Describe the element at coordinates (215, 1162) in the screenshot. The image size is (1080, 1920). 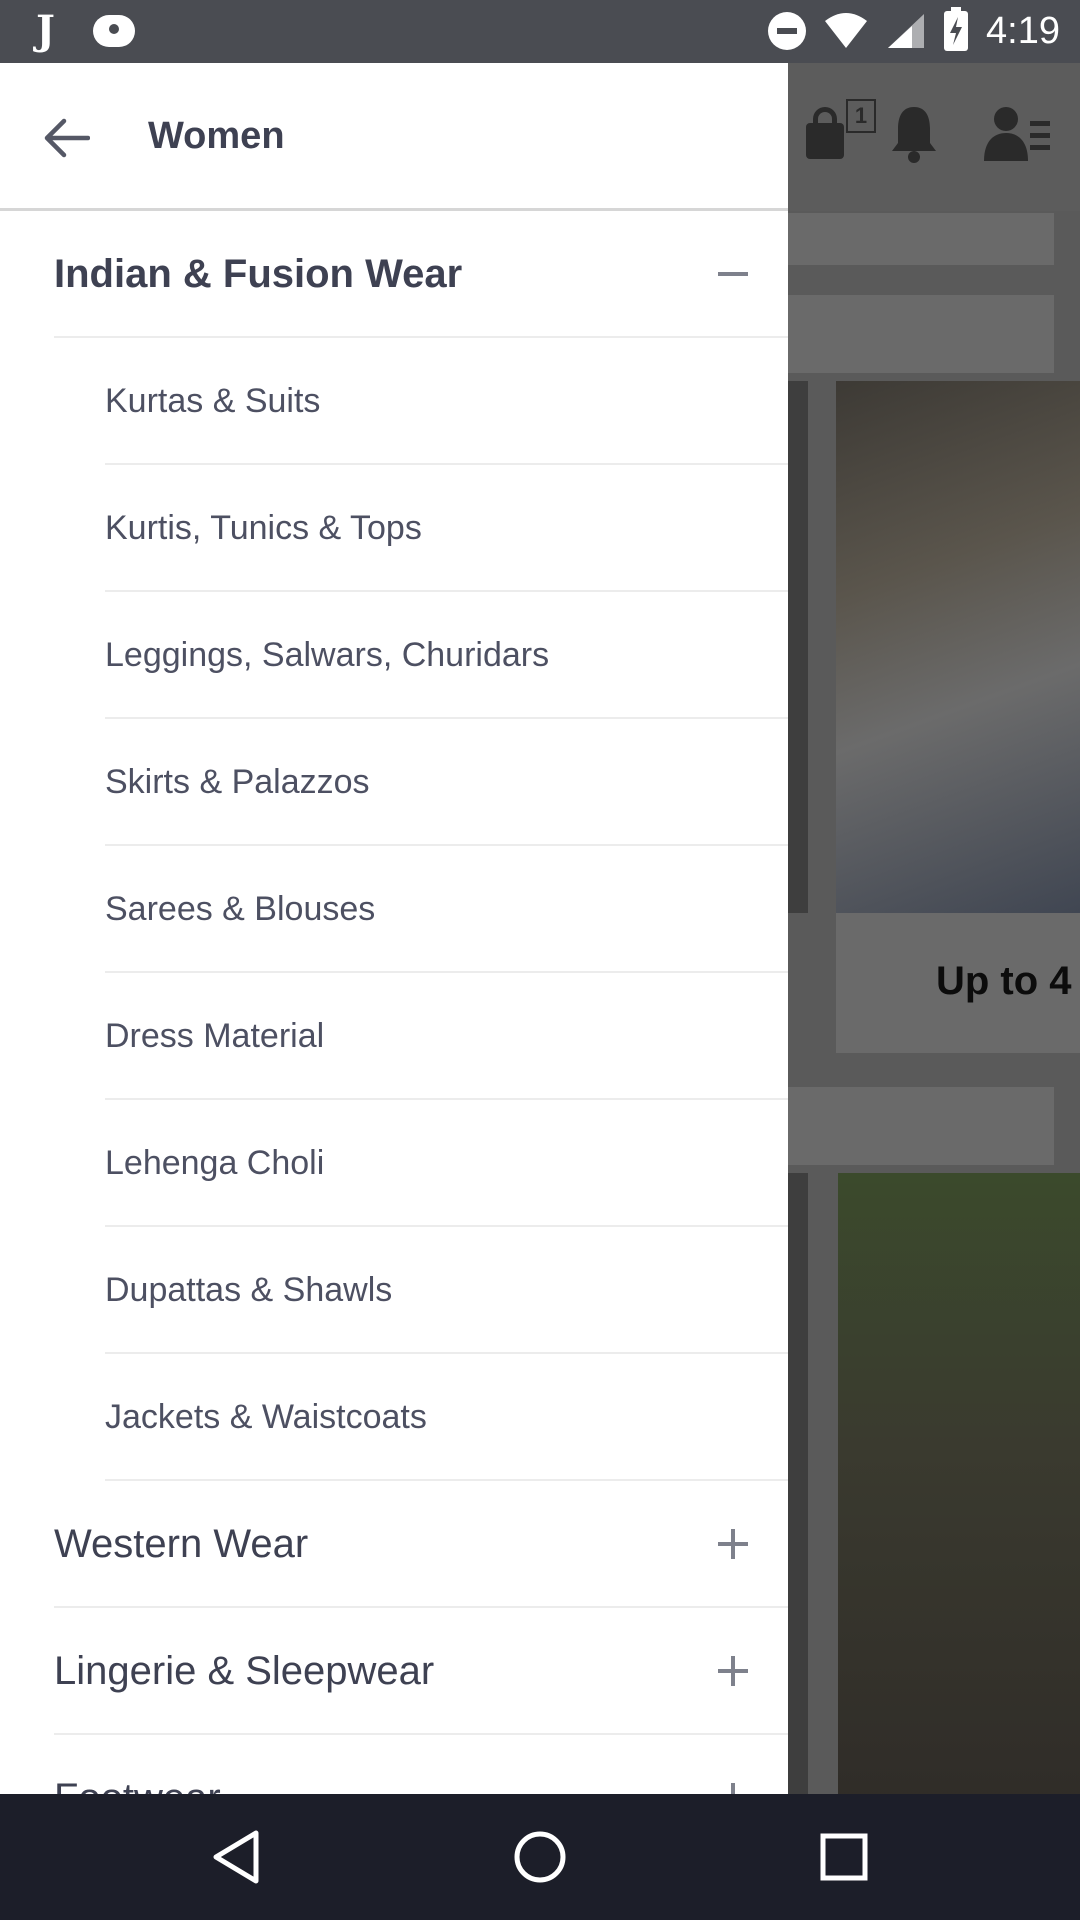
I see `subcategory-label: Lehenga Choli` at that location.